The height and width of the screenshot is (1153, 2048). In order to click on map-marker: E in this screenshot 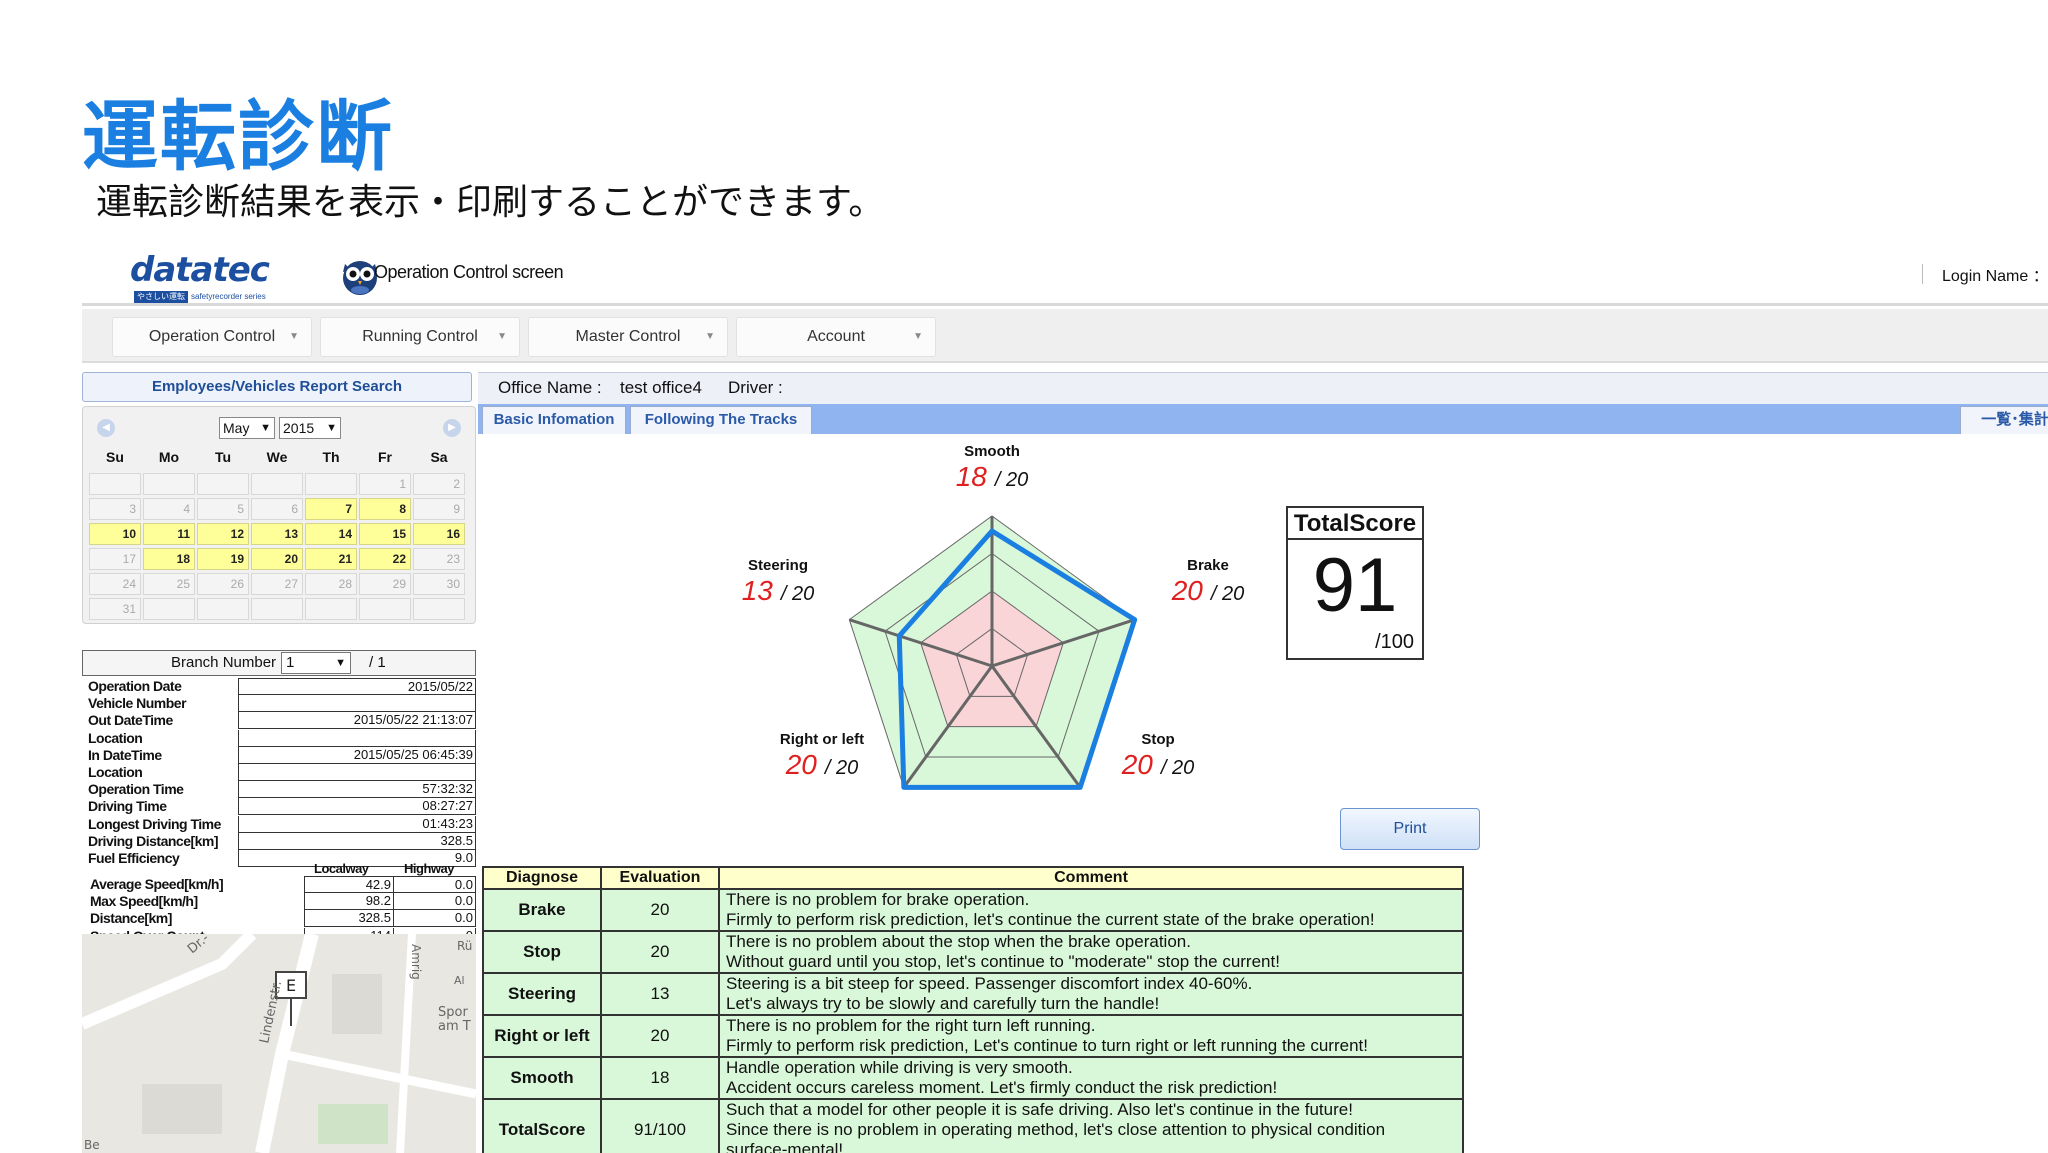, I will do `click(291, 985)`.